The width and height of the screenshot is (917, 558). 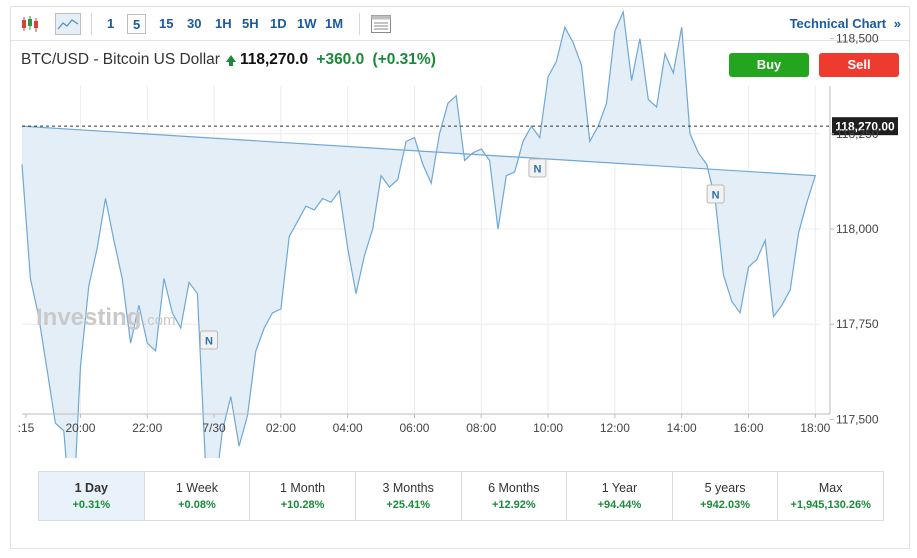 I want to click on x-tick-label: 16:00, so click(x=748, y=428).